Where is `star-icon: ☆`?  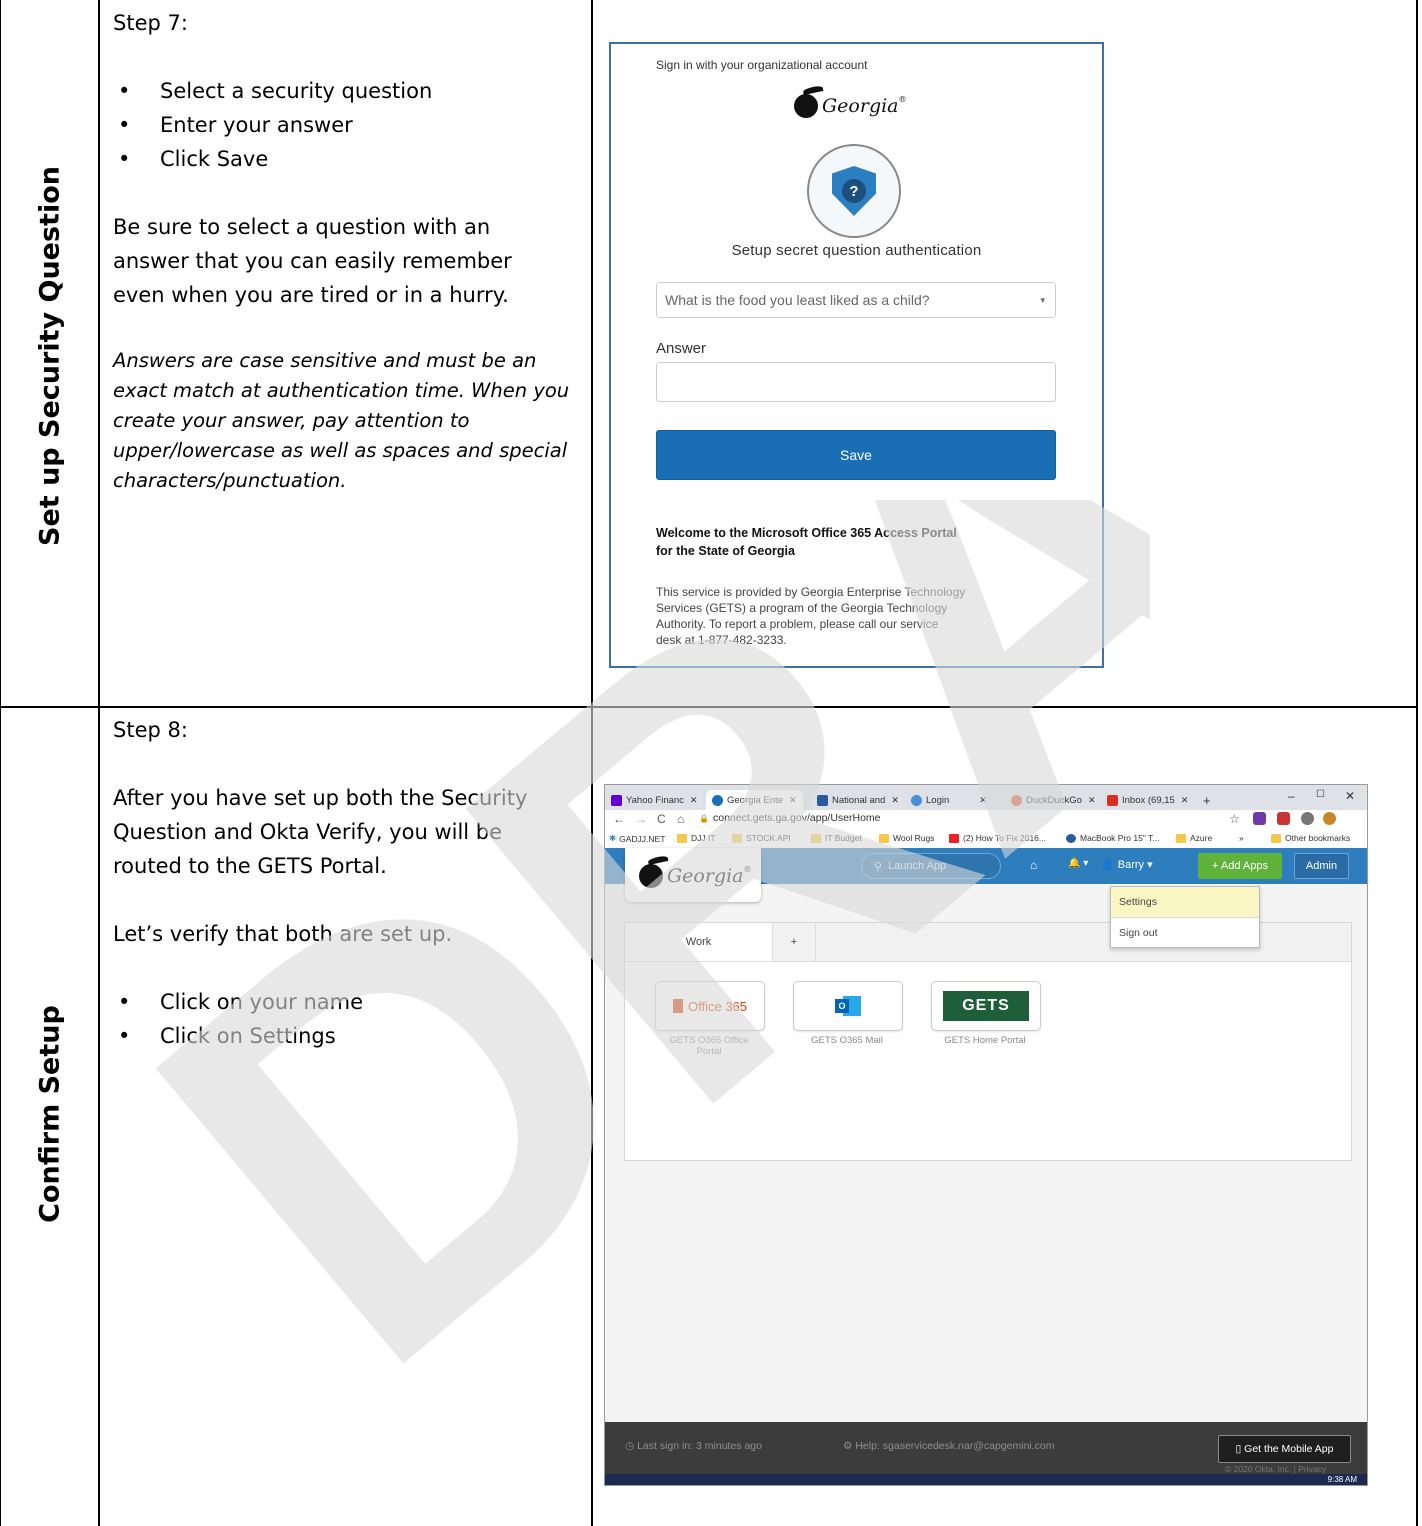
star-icon: ☆ is located at coordinates (1234, 819).